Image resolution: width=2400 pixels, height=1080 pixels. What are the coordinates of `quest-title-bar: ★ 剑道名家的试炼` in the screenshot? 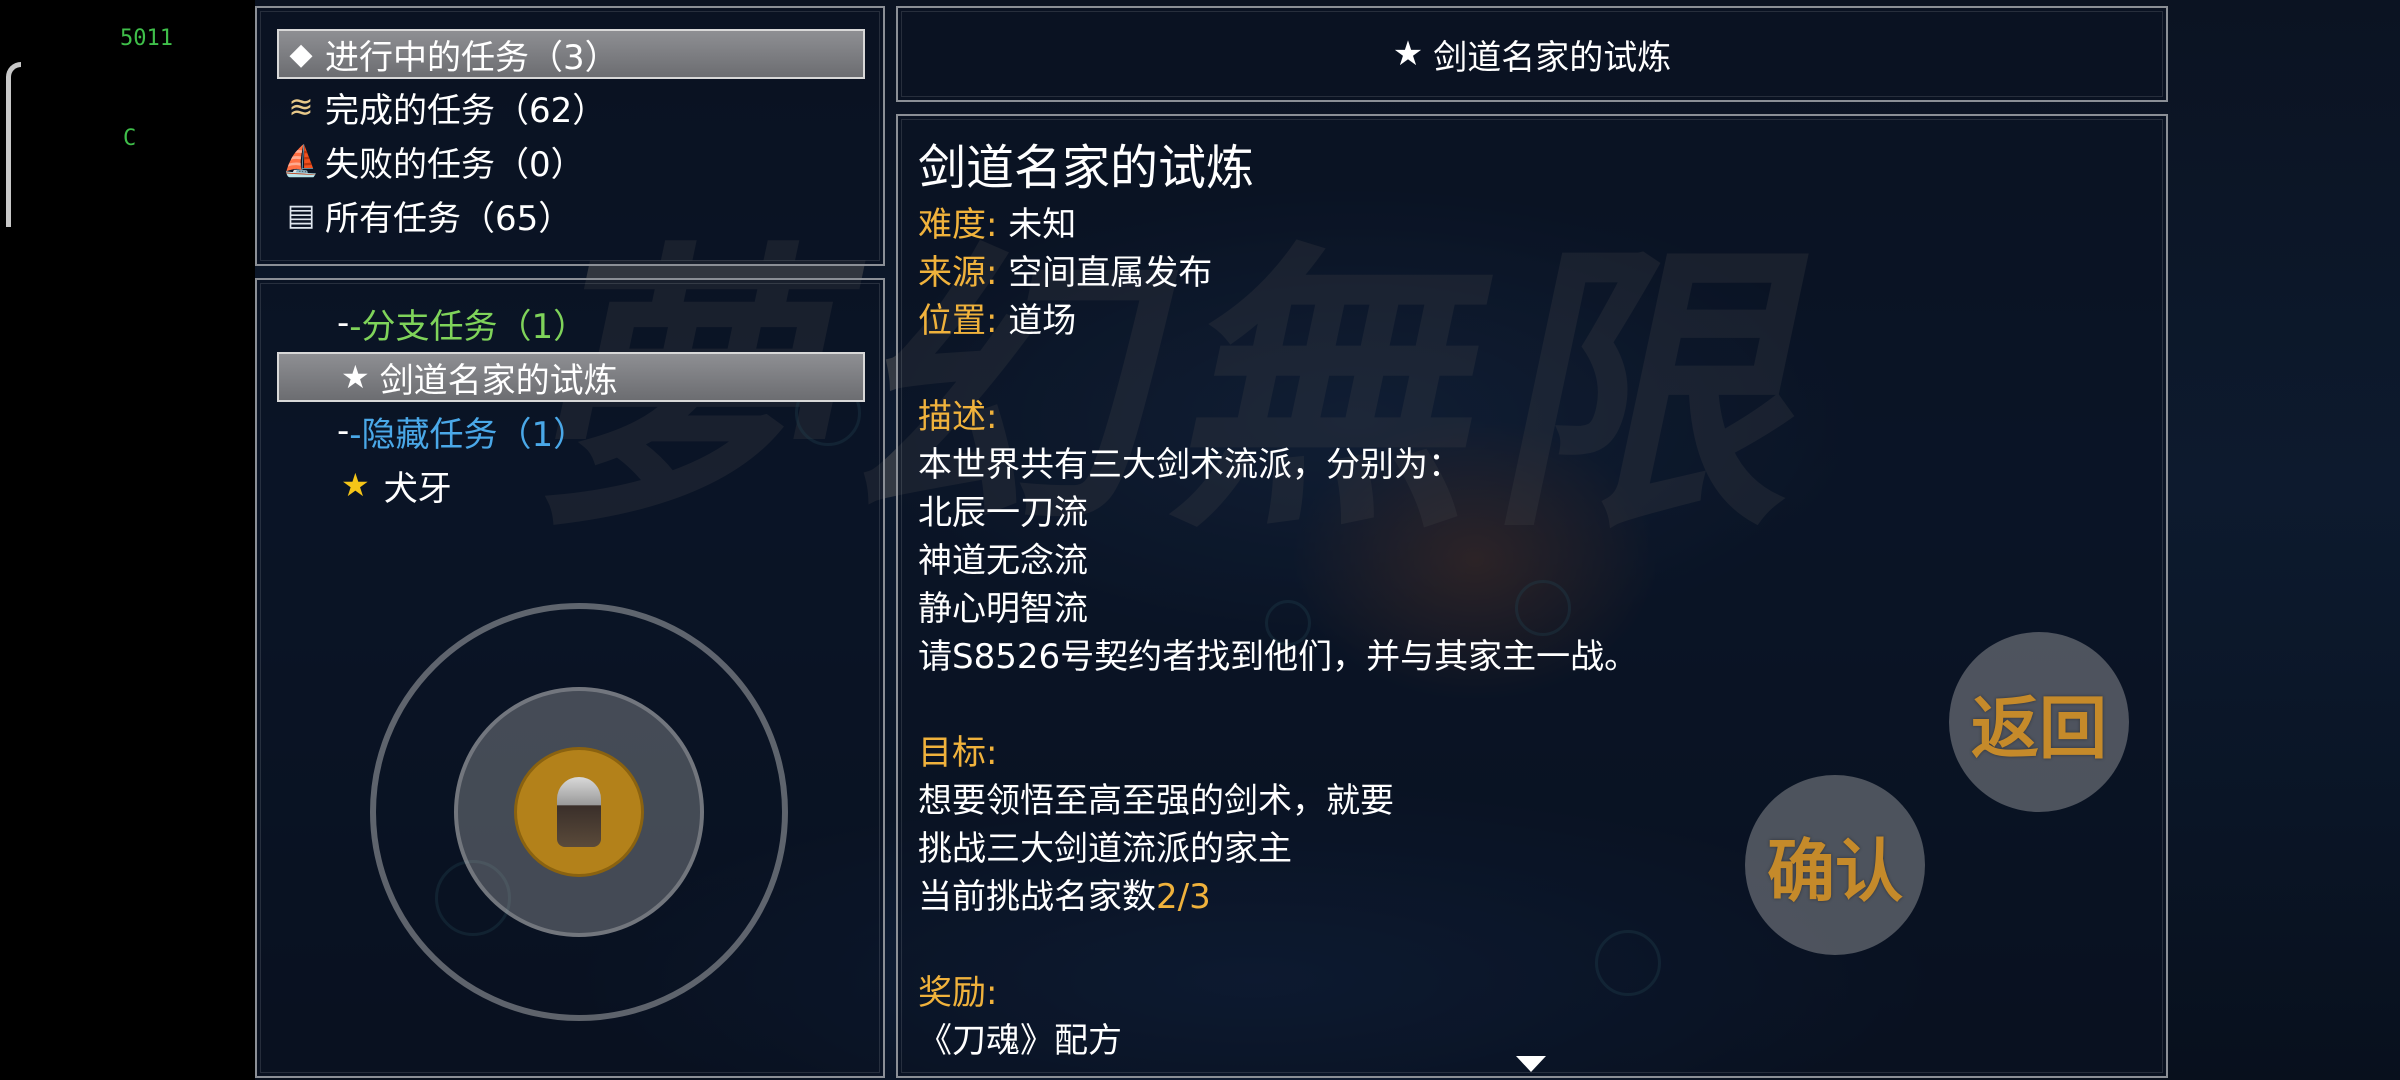 It's located at (1532, 54).